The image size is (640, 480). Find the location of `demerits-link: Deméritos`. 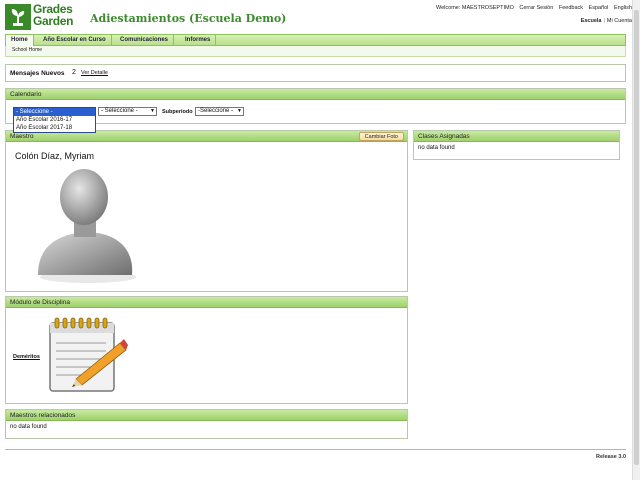

demerits-link: Deméritos is located at coordinates (26, 357).